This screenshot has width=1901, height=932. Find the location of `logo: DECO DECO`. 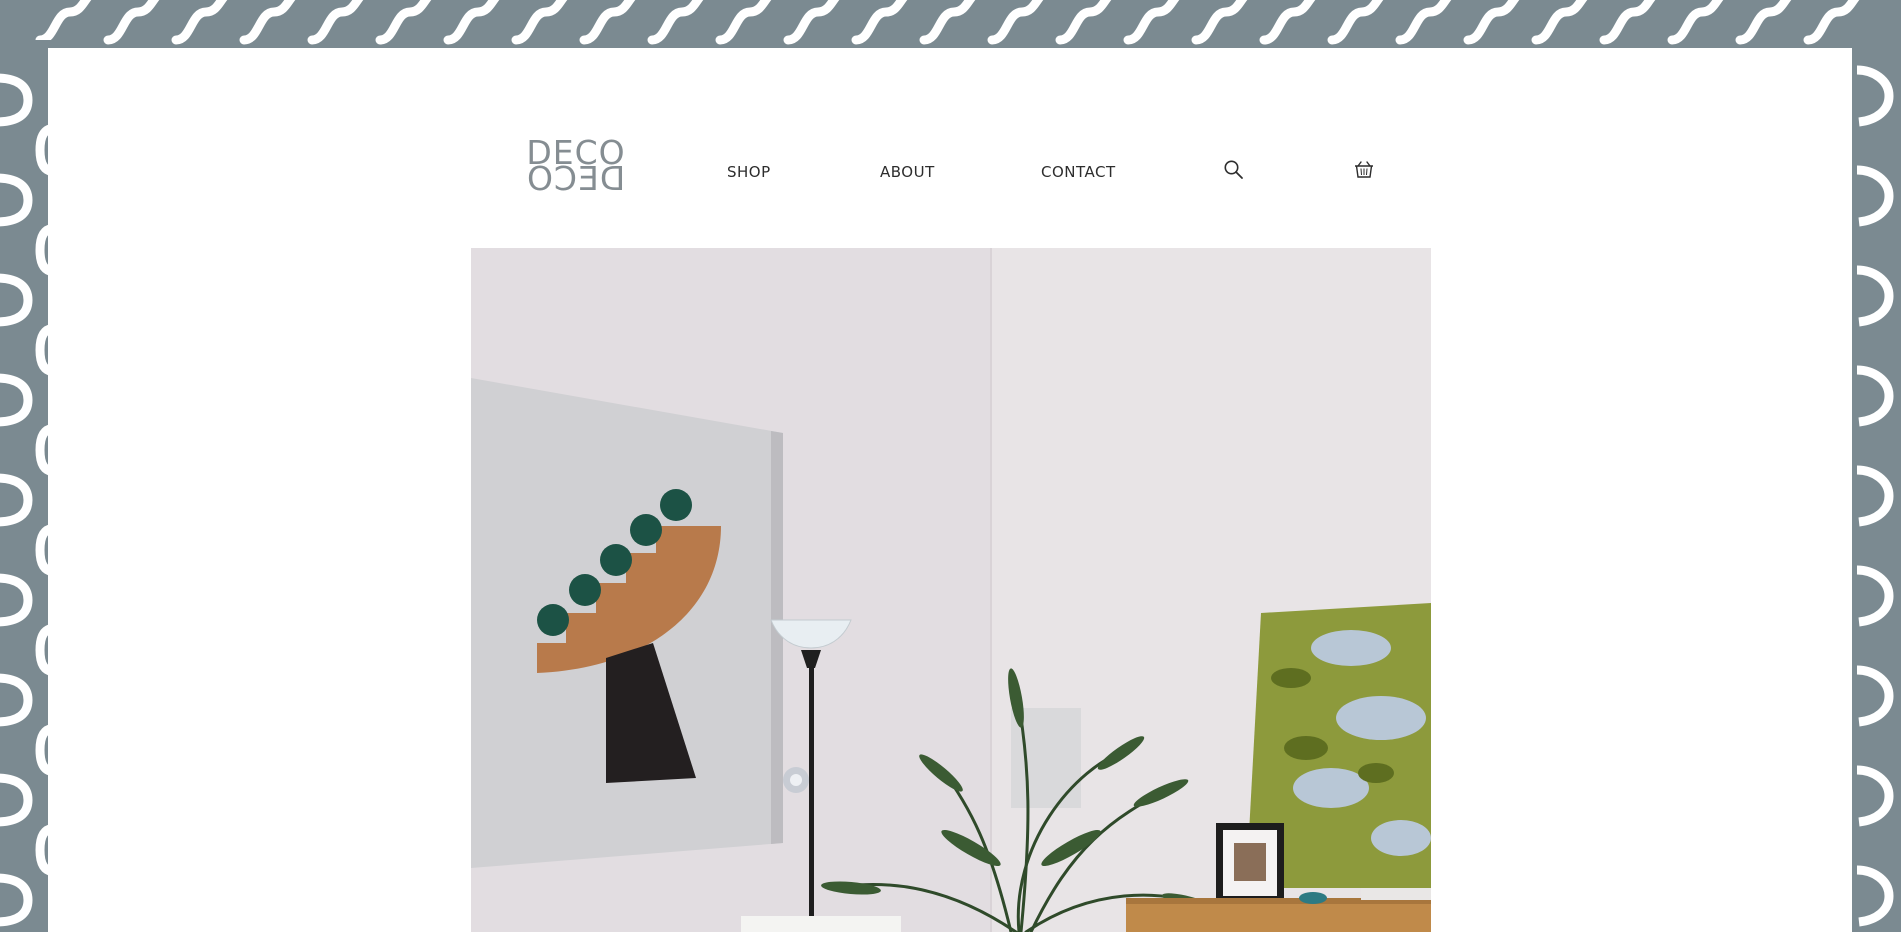

logo: DECO DECO is located at coordinates (576, 167).